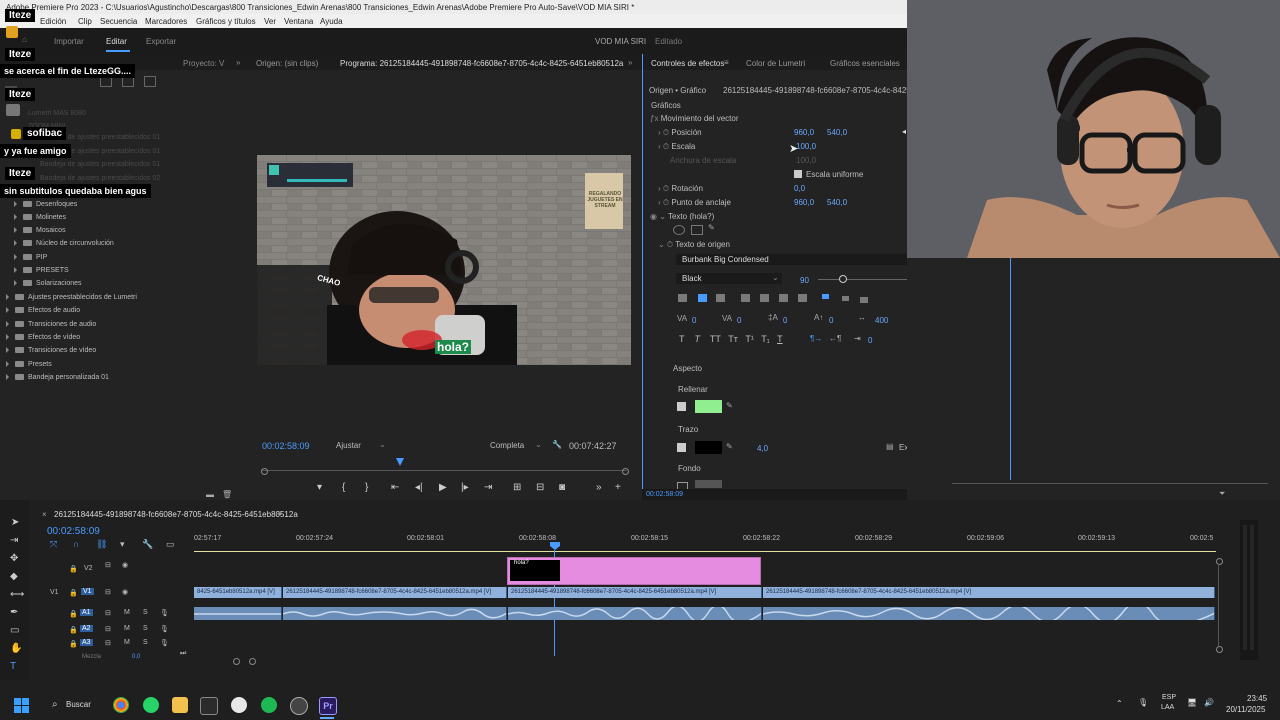  Describe the element at coordinates (21, 705) in the screenshot. I see `windows-start-icon` at that location.